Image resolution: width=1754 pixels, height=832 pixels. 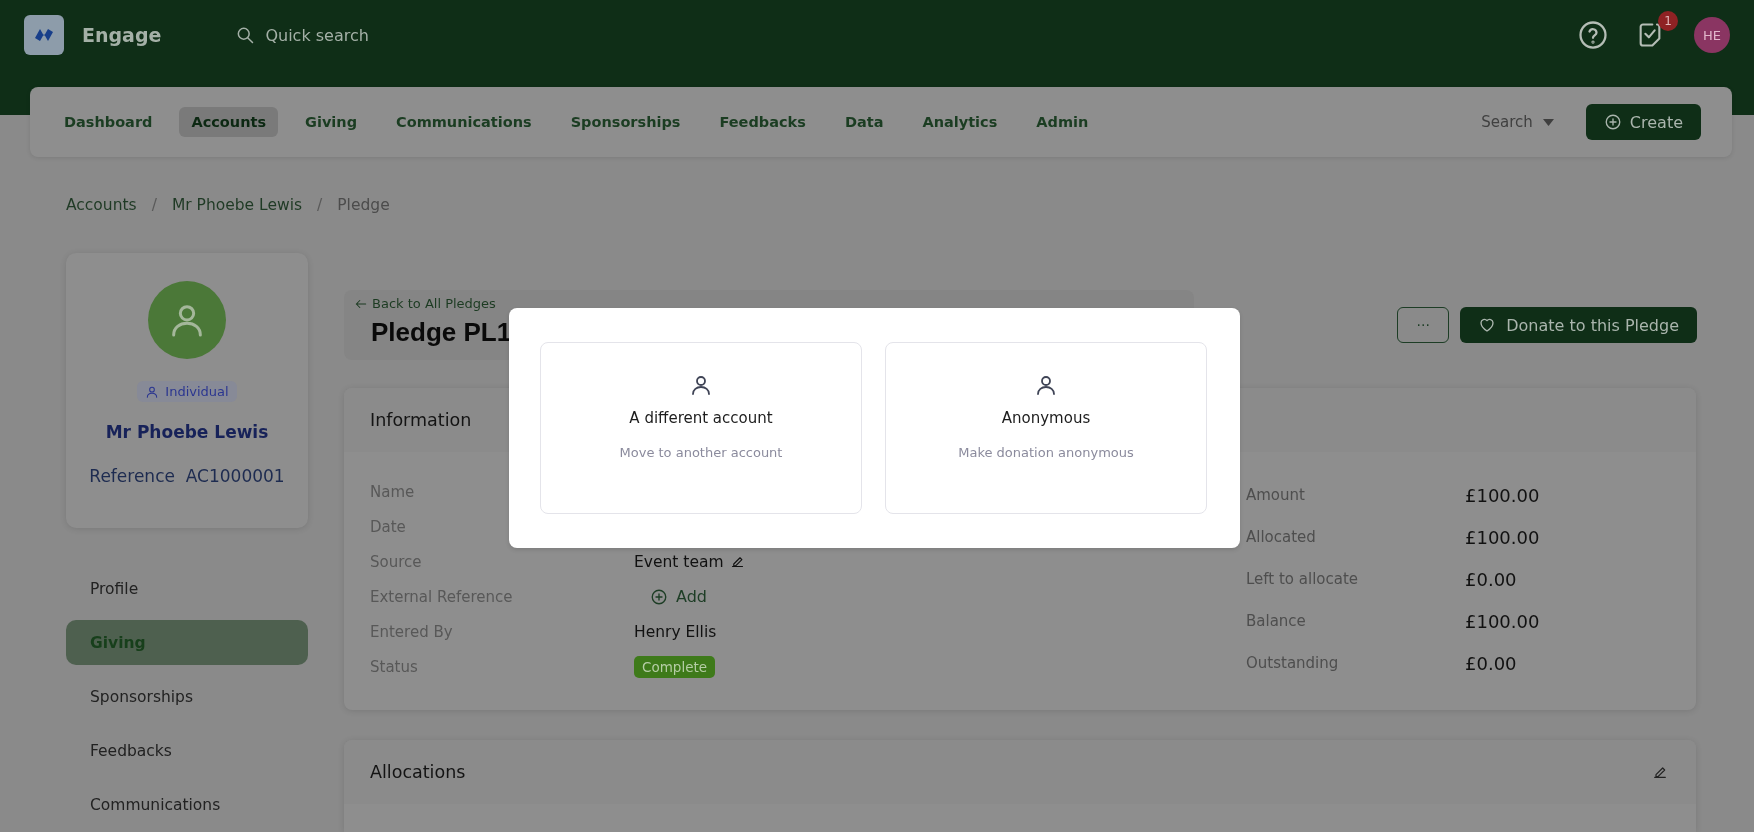 What do you see at coordinates (1517, 122) in the screenshot?
I see `search-dropdown: Search` at bounding box center [1517, 122].